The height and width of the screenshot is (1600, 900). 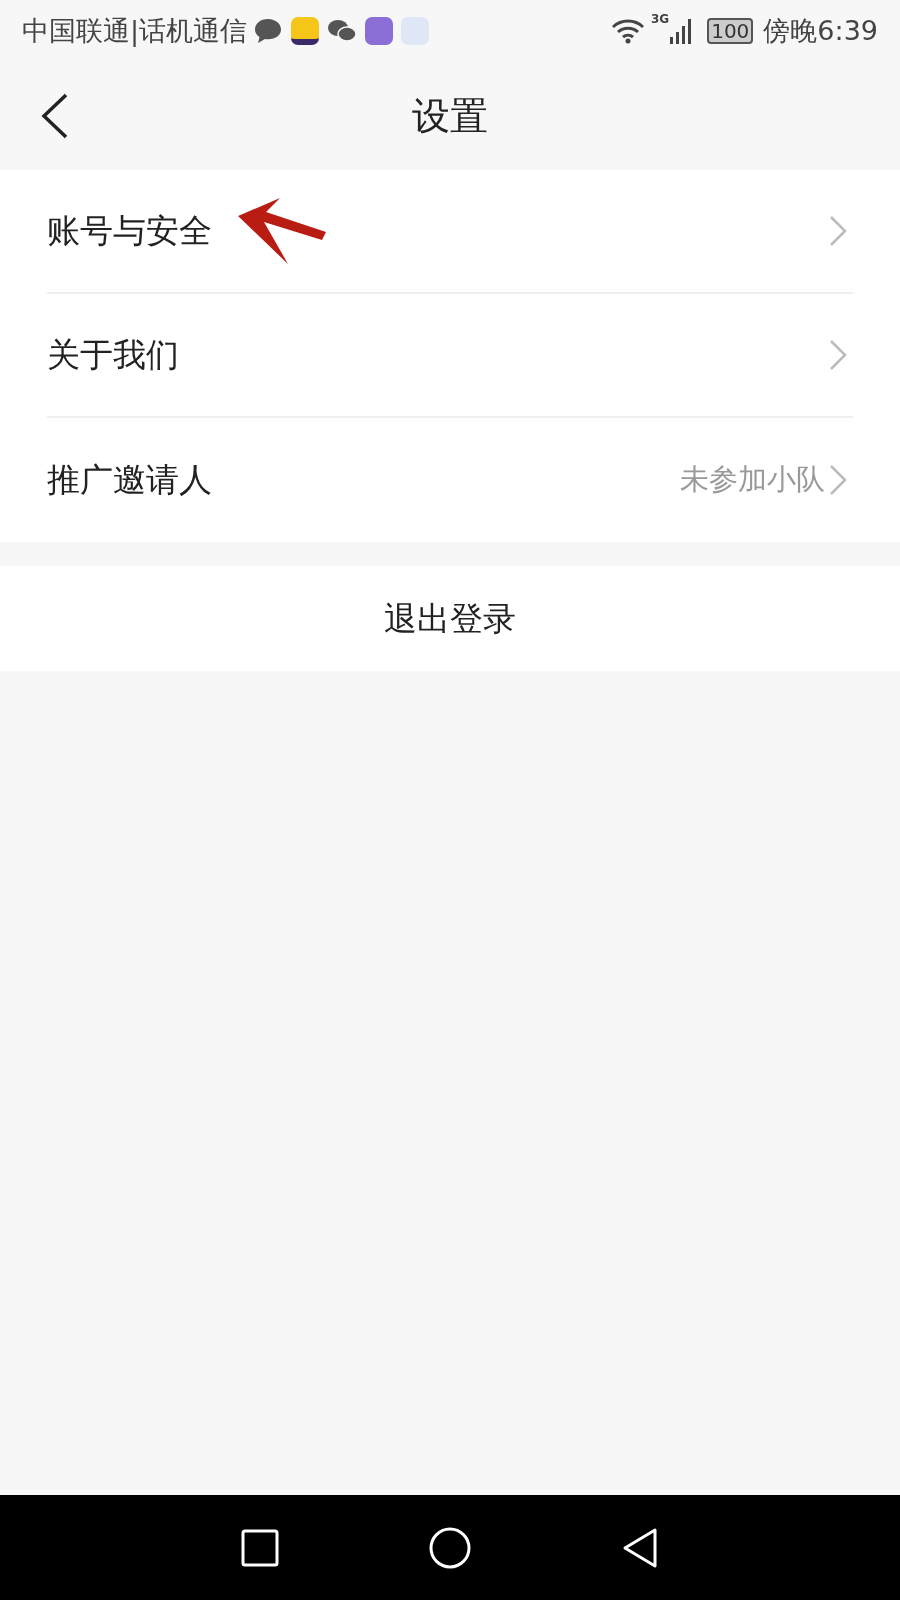 I want to click on status-time: 傍晚6:39, so click(x=820, y=30).